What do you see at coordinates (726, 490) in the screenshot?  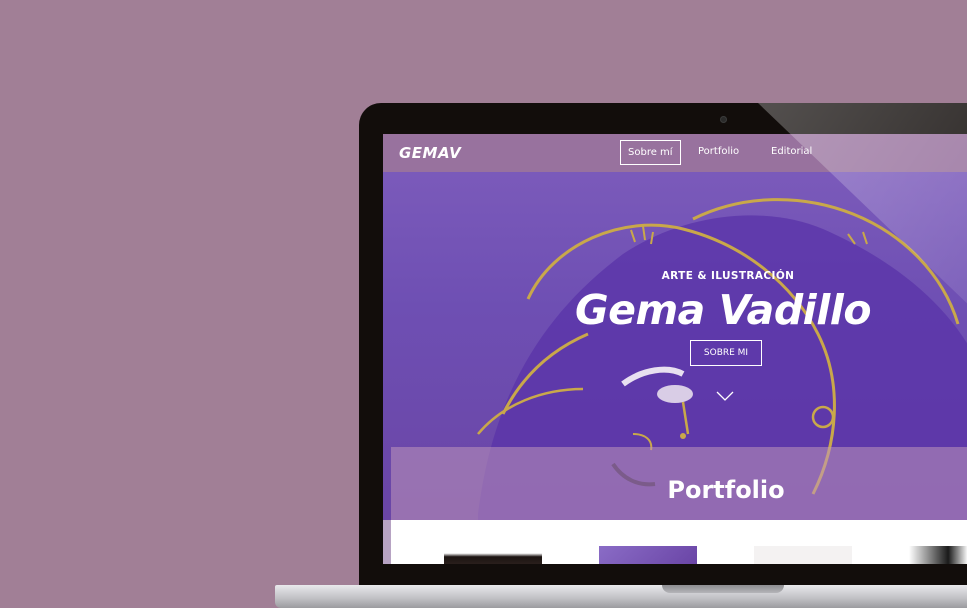 I see `portfolio-title: Portfolio` at bounding box center [726, 490].